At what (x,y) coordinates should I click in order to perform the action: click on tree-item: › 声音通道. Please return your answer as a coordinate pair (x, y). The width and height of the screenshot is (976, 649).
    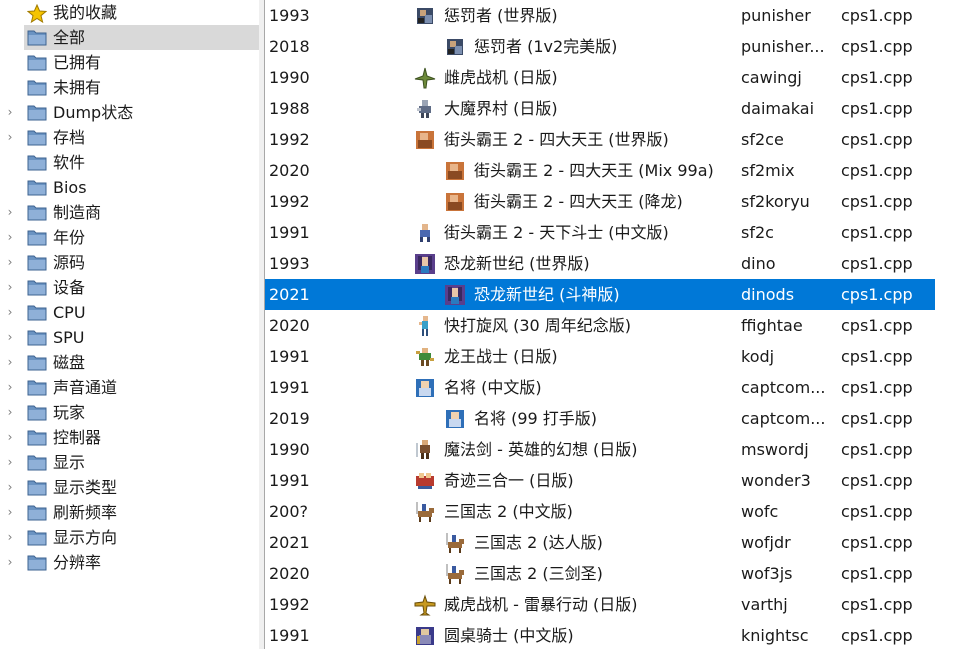
    Looking at the image, I should click on (129, 387).